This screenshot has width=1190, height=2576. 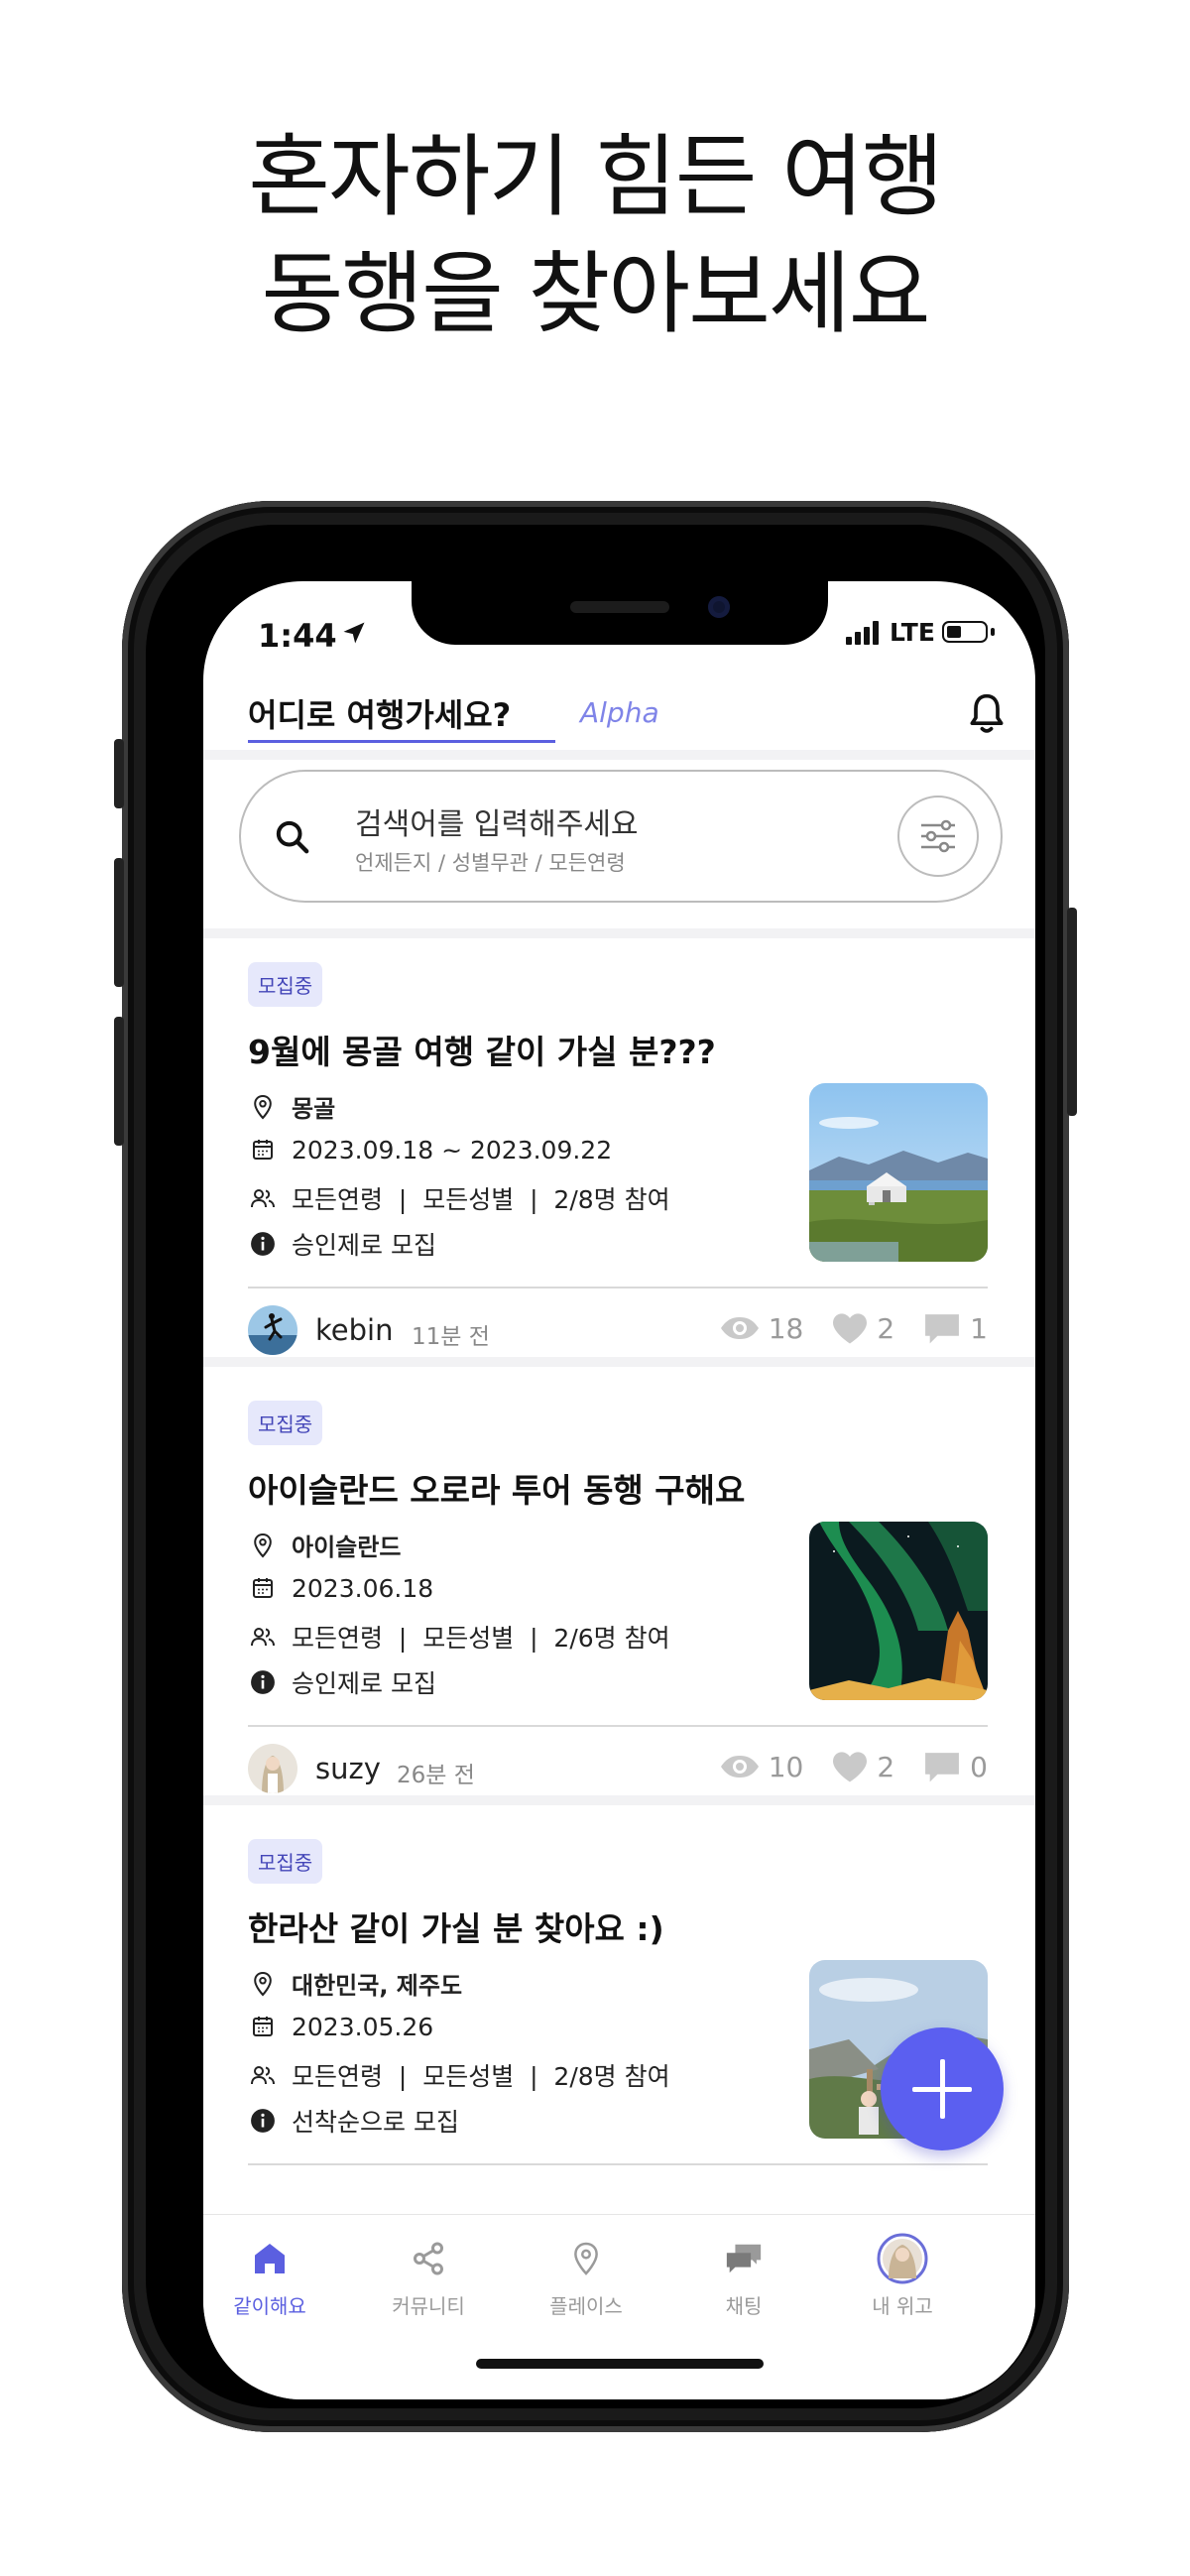 I want to click on tab-my-wego: 내 위고, so click(x=902, y=2276).